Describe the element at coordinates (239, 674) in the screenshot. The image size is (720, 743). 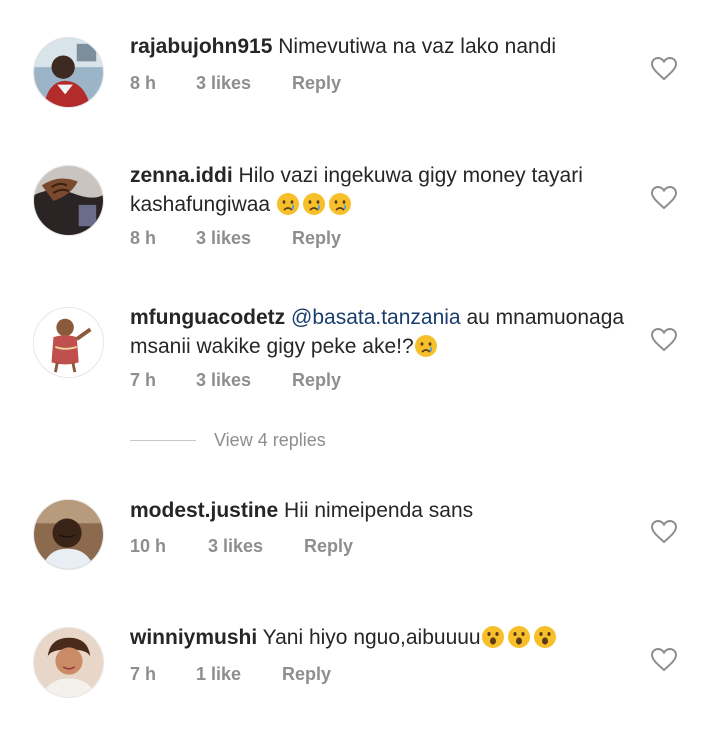
I see `comment-likes-count: 1 like` at that location.